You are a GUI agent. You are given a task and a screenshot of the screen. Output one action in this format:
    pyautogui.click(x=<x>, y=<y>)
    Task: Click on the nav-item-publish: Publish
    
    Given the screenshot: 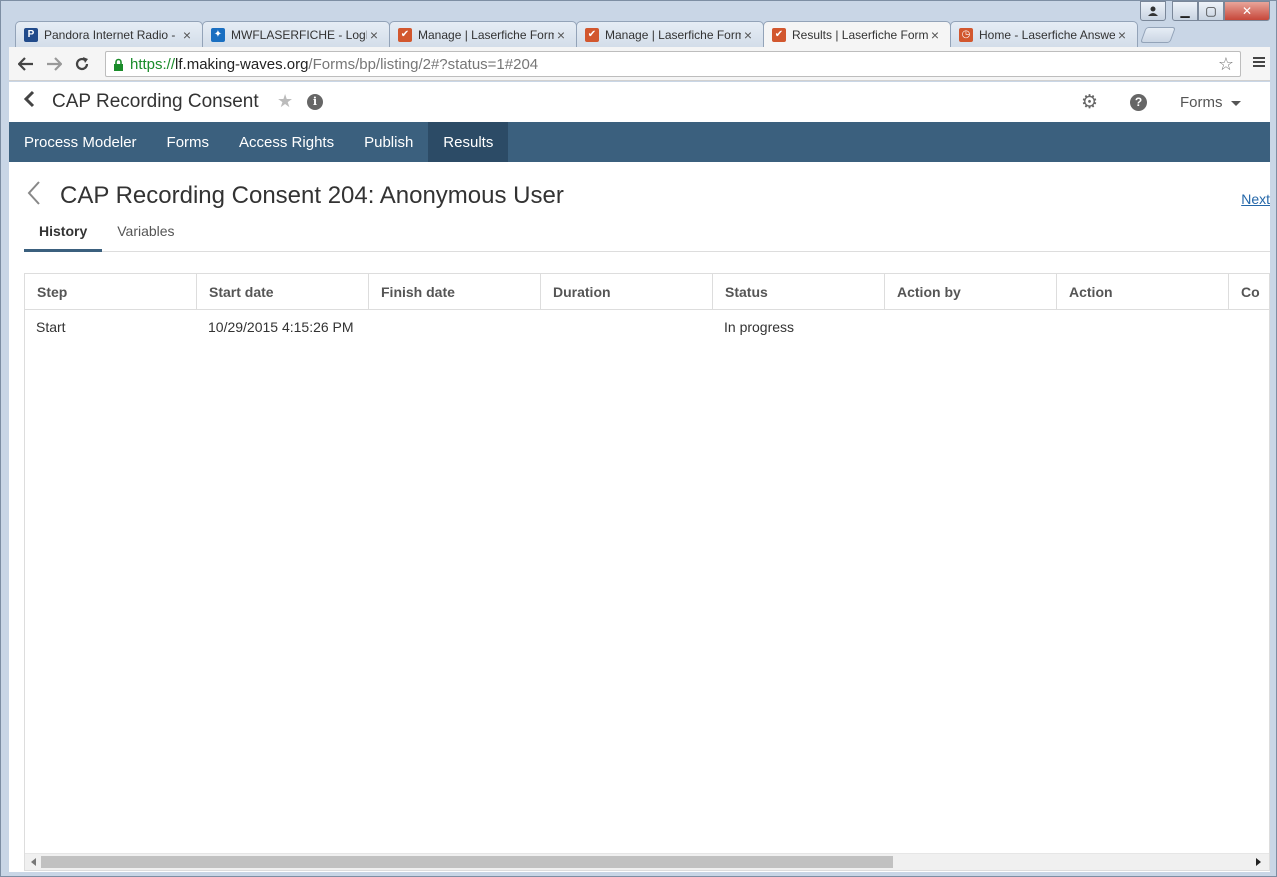 What is the action you would take?
    pyautogui.click(x=388, y=142)
    